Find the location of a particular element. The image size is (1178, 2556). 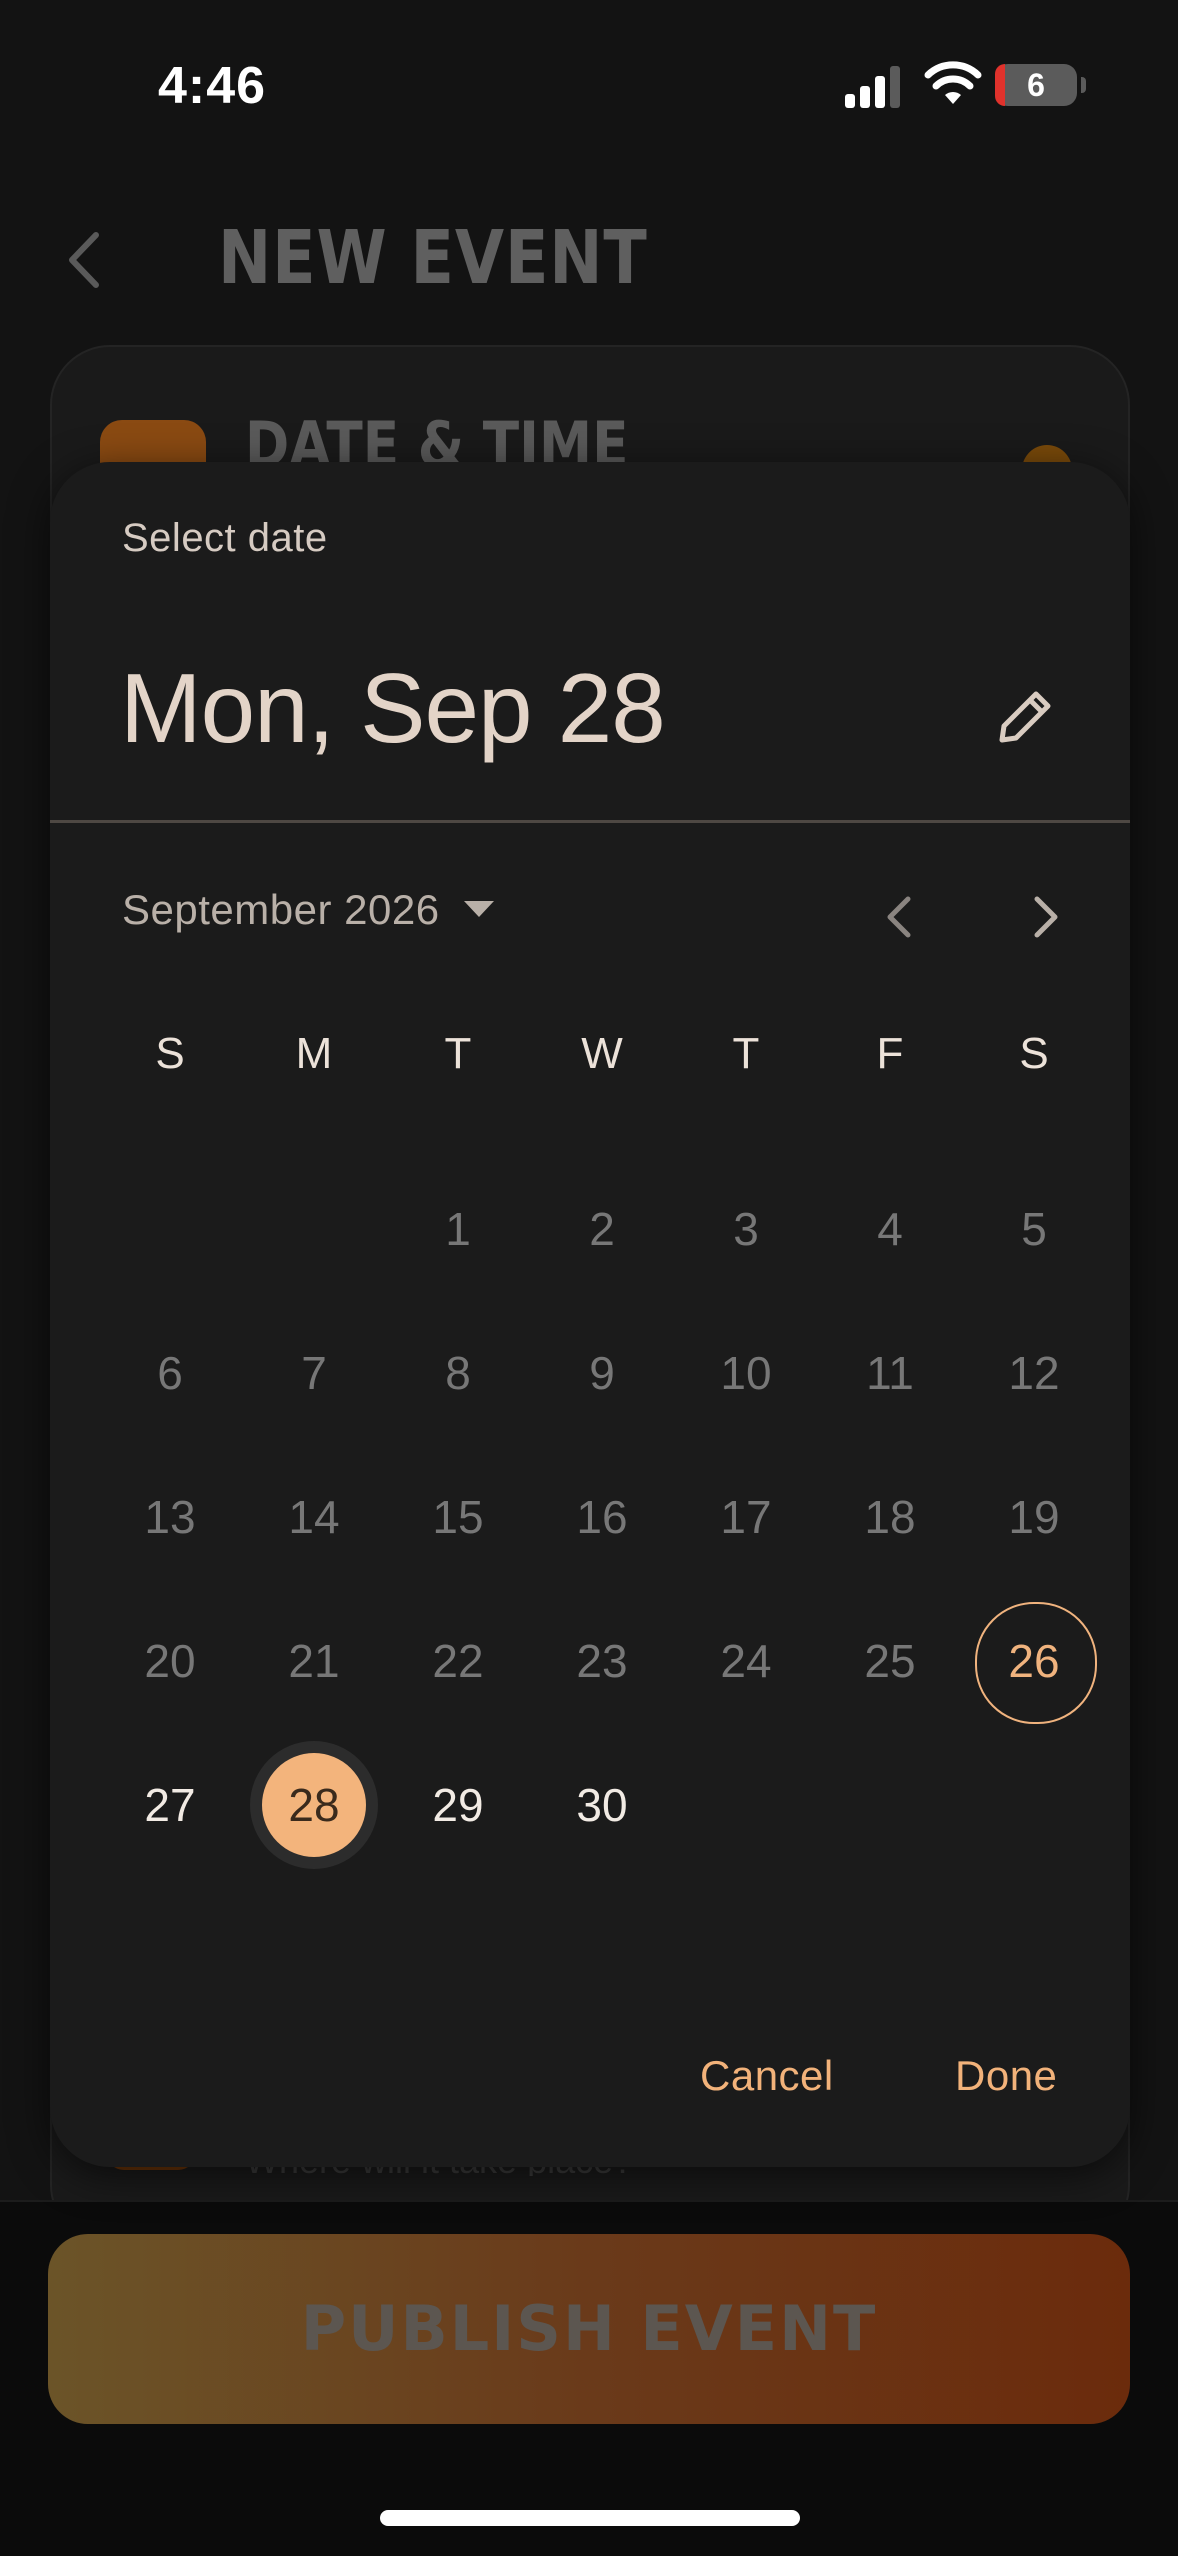

day-number: 14 is located at coordinates (314, 1517).